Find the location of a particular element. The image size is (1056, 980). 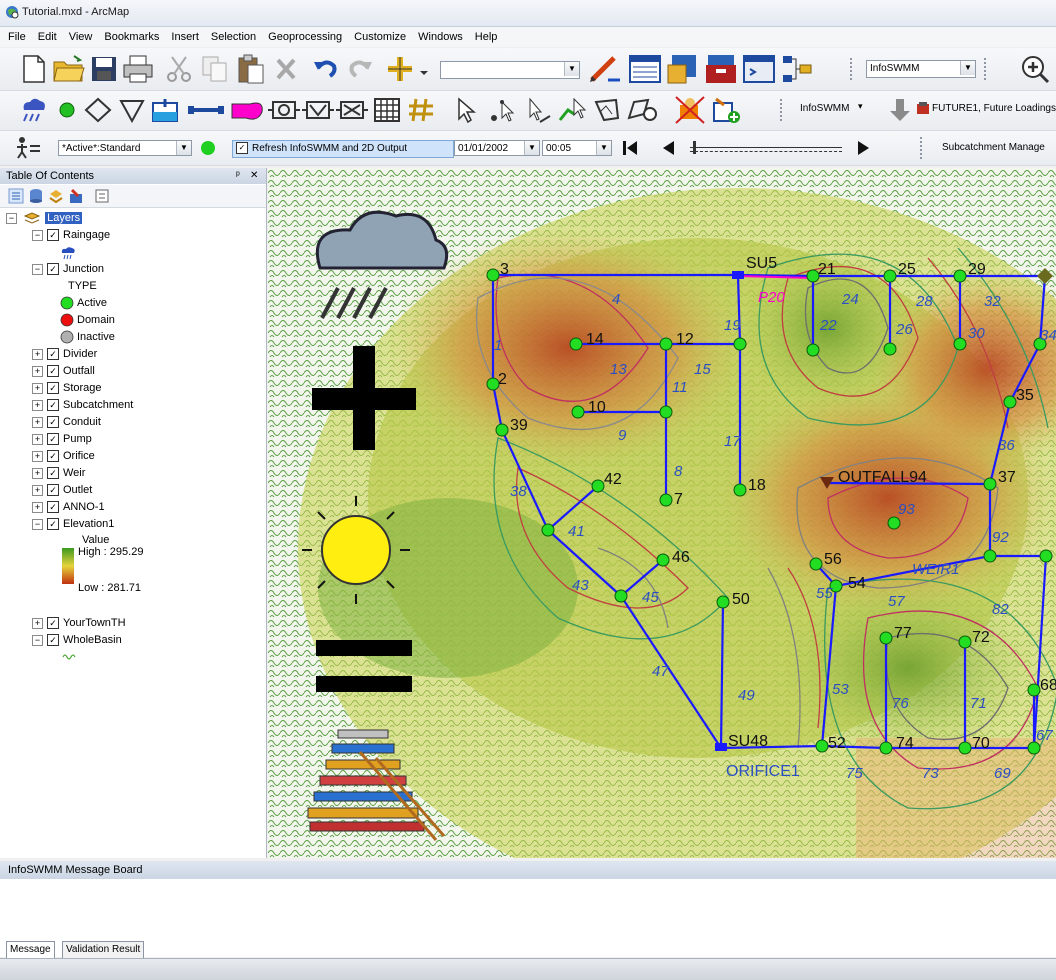

model-builder-icon is located at coordinates (797, 69).